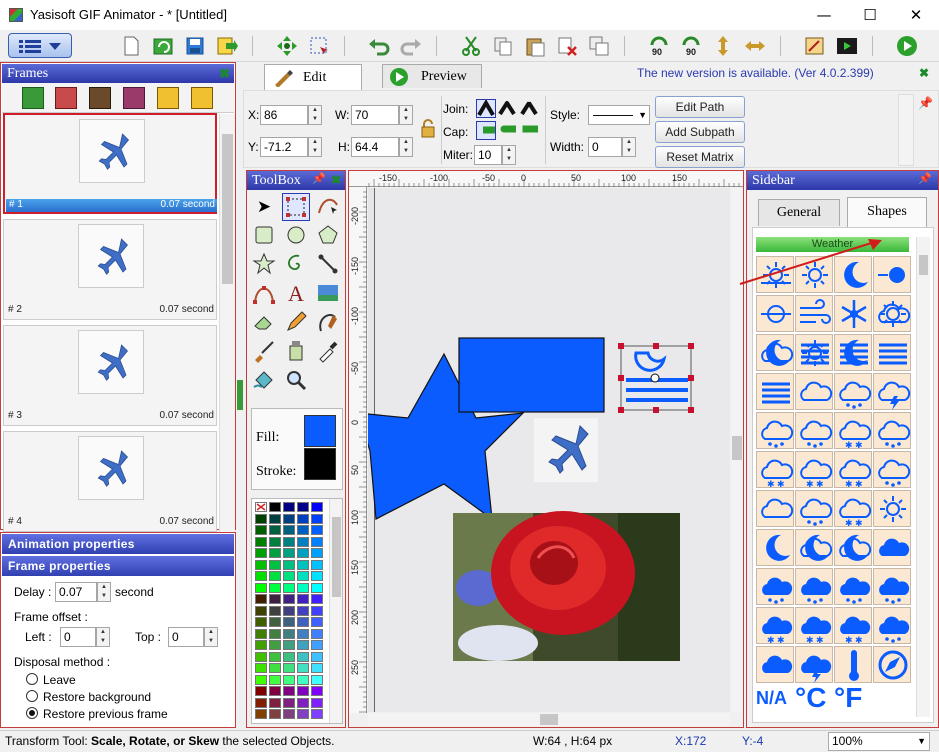  What do you see at coordinates (508, 108) in the screenshot?
I see `join-round-icon` at bounding box center [508, 108].